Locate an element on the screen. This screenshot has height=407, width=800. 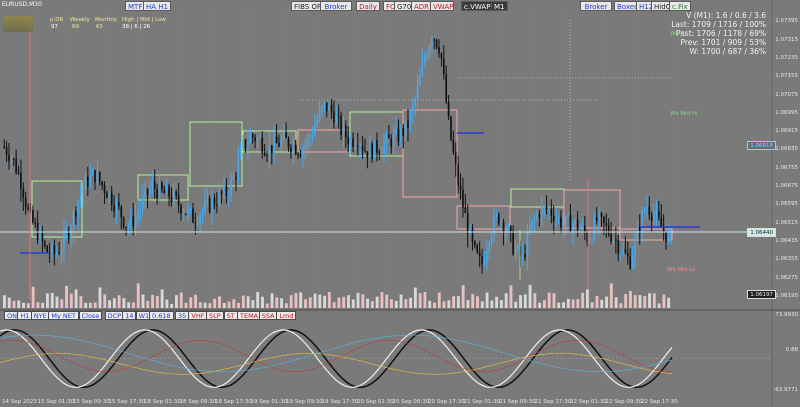
indicator-button-ssa: SSA is located at coordinates (268, 315).